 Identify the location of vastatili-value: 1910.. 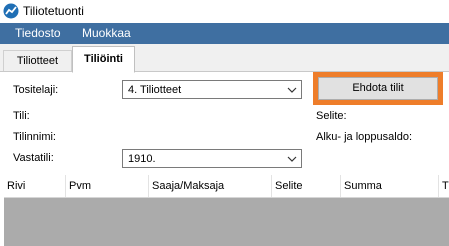
(142, 159).